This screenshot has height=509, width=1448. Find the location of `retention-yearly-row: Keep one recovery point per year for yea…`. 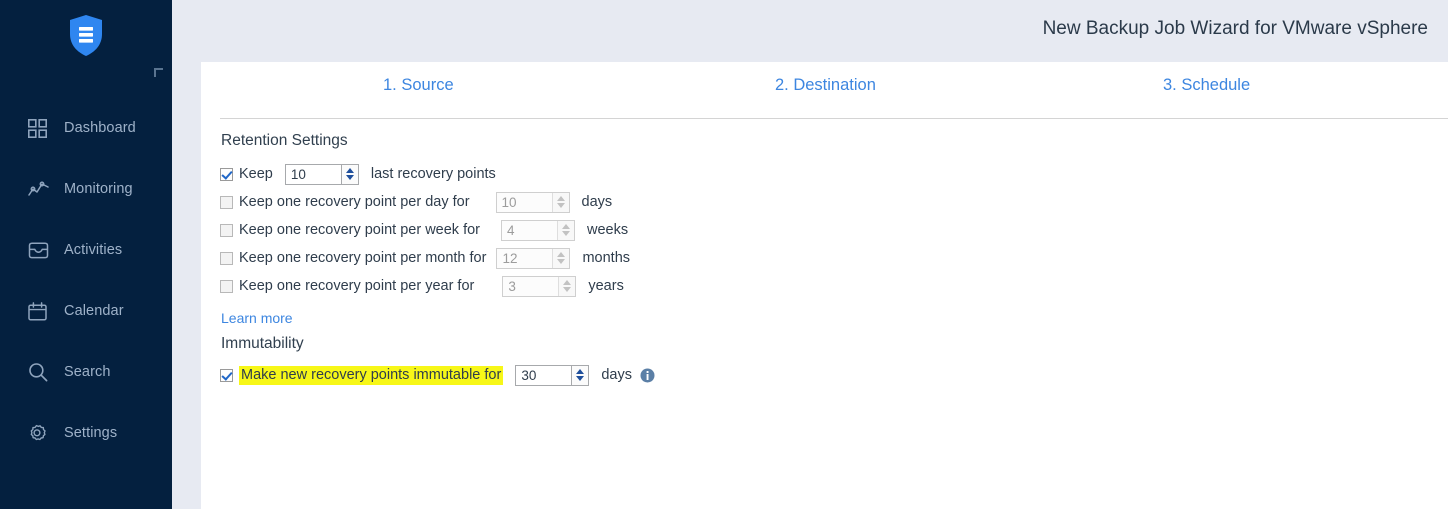

retention-yearly-row: Keep one recovery point per year for yea… is located at coordinates (825, 286).